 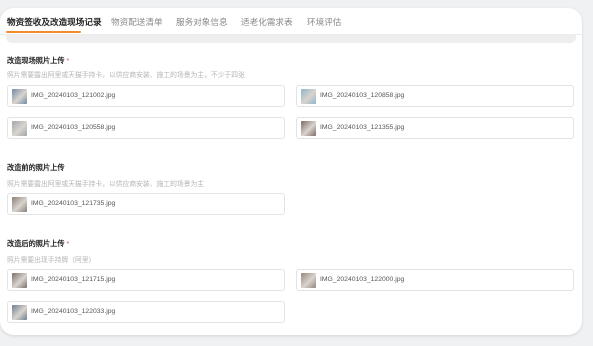 I want to click on tab-aging-needs: 适老化需求表, so click(x=267, y=22).